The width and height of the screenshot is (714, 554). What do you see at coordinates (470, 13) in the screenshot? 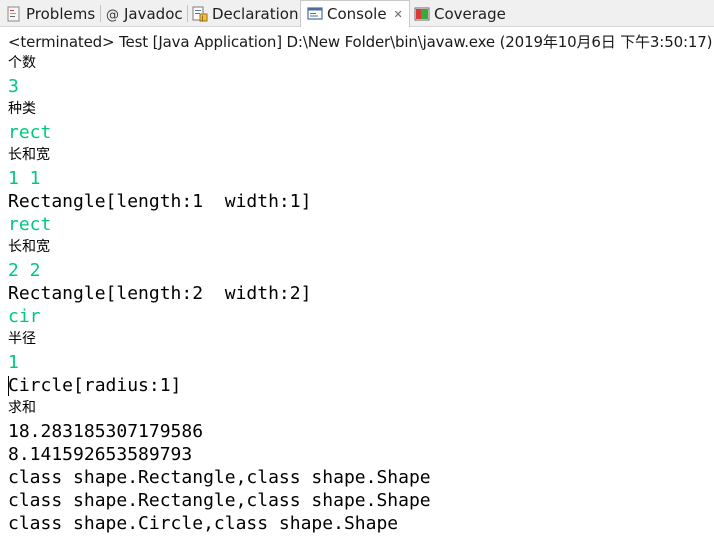
I see `tab-label: Coverage` at bounding box center [470, 13].